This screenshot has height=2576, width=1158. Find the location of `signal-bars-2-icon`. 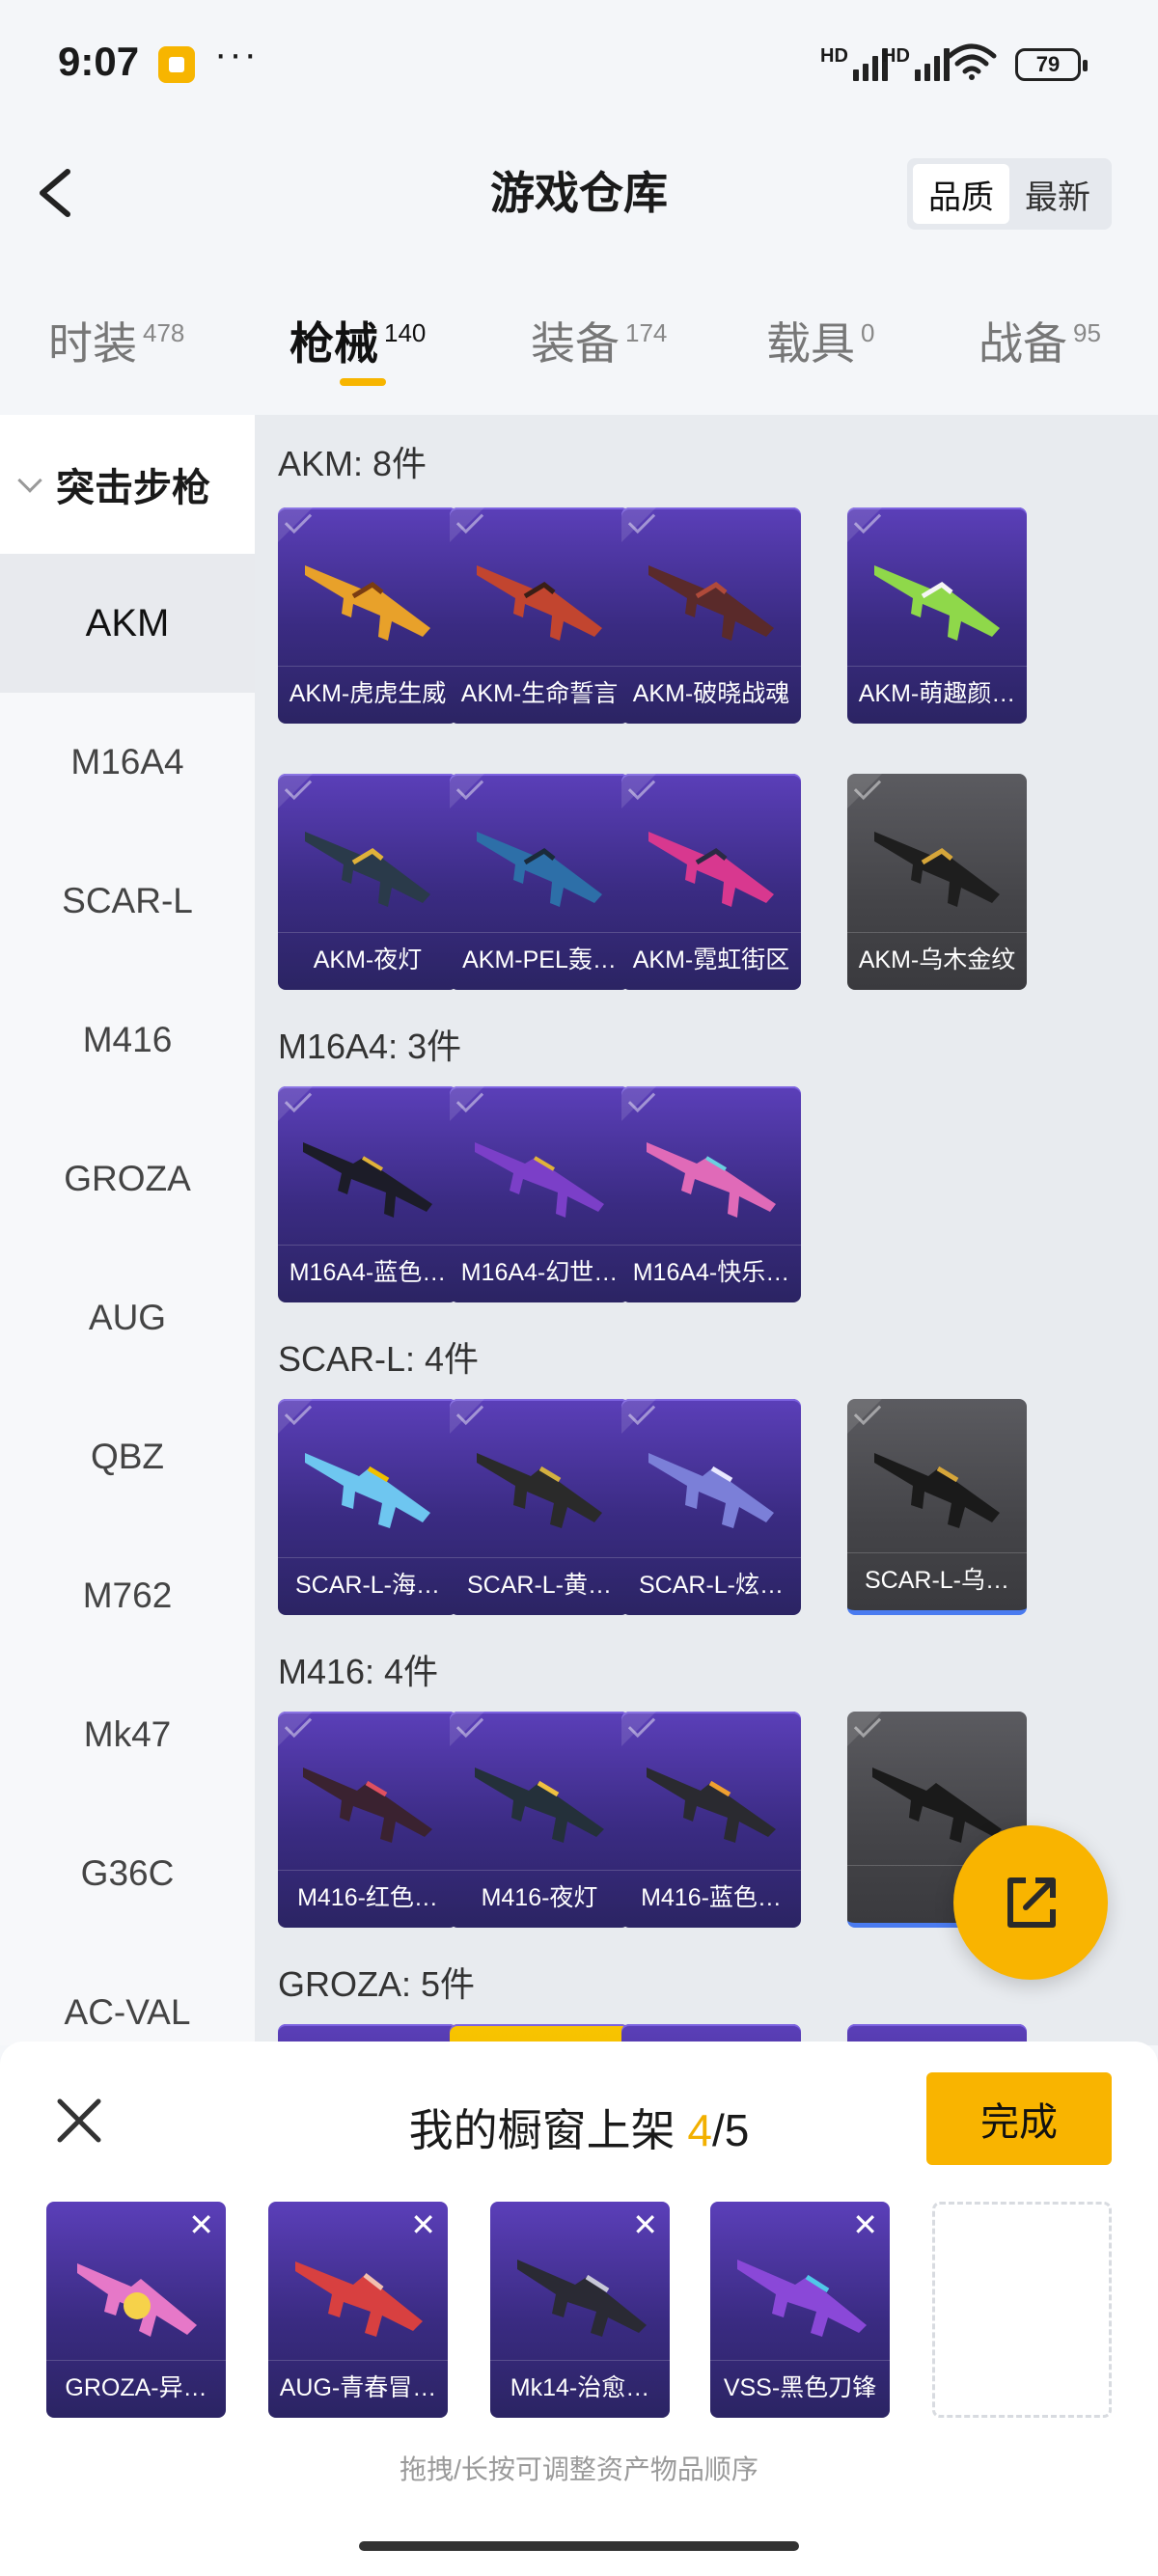

signal-bars-2-icon is located at coordinates (932, 64).